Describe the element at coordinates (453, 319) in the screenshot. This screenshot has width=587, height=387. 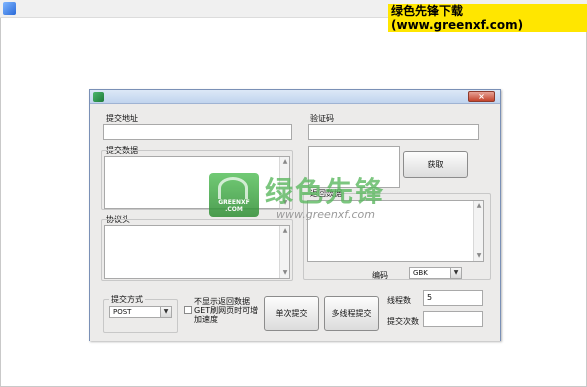
I see `submit-count-input` at that location.